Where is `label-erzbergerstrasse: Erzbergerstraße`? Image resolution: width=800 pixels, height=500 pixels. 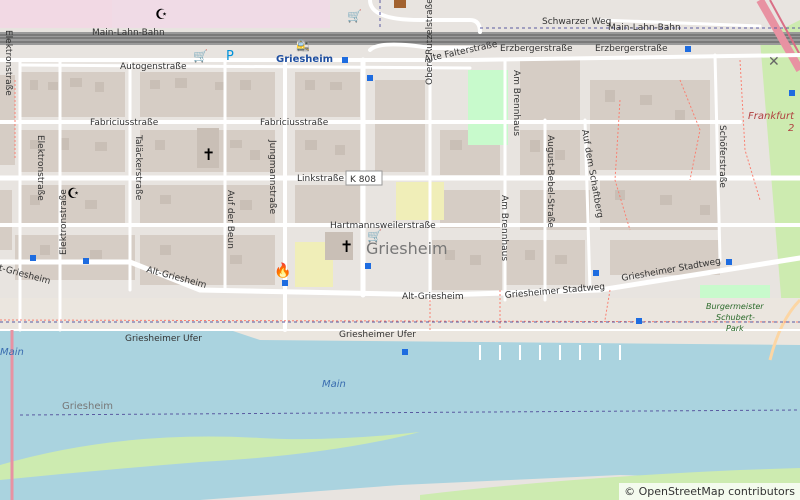 label-erzbergerstrasse: Erzbergerstraße is located at coordinates (536, 49).